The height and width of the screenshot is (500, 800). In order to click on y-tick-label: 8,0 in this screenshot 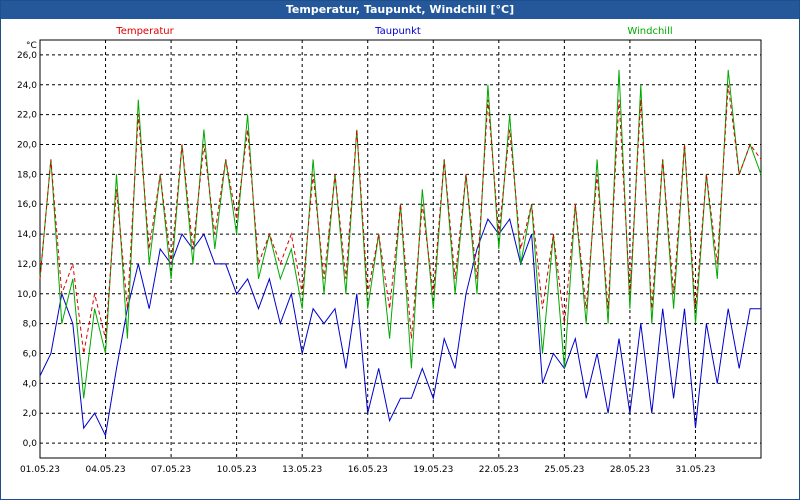, I will do `click(30, 325)`.